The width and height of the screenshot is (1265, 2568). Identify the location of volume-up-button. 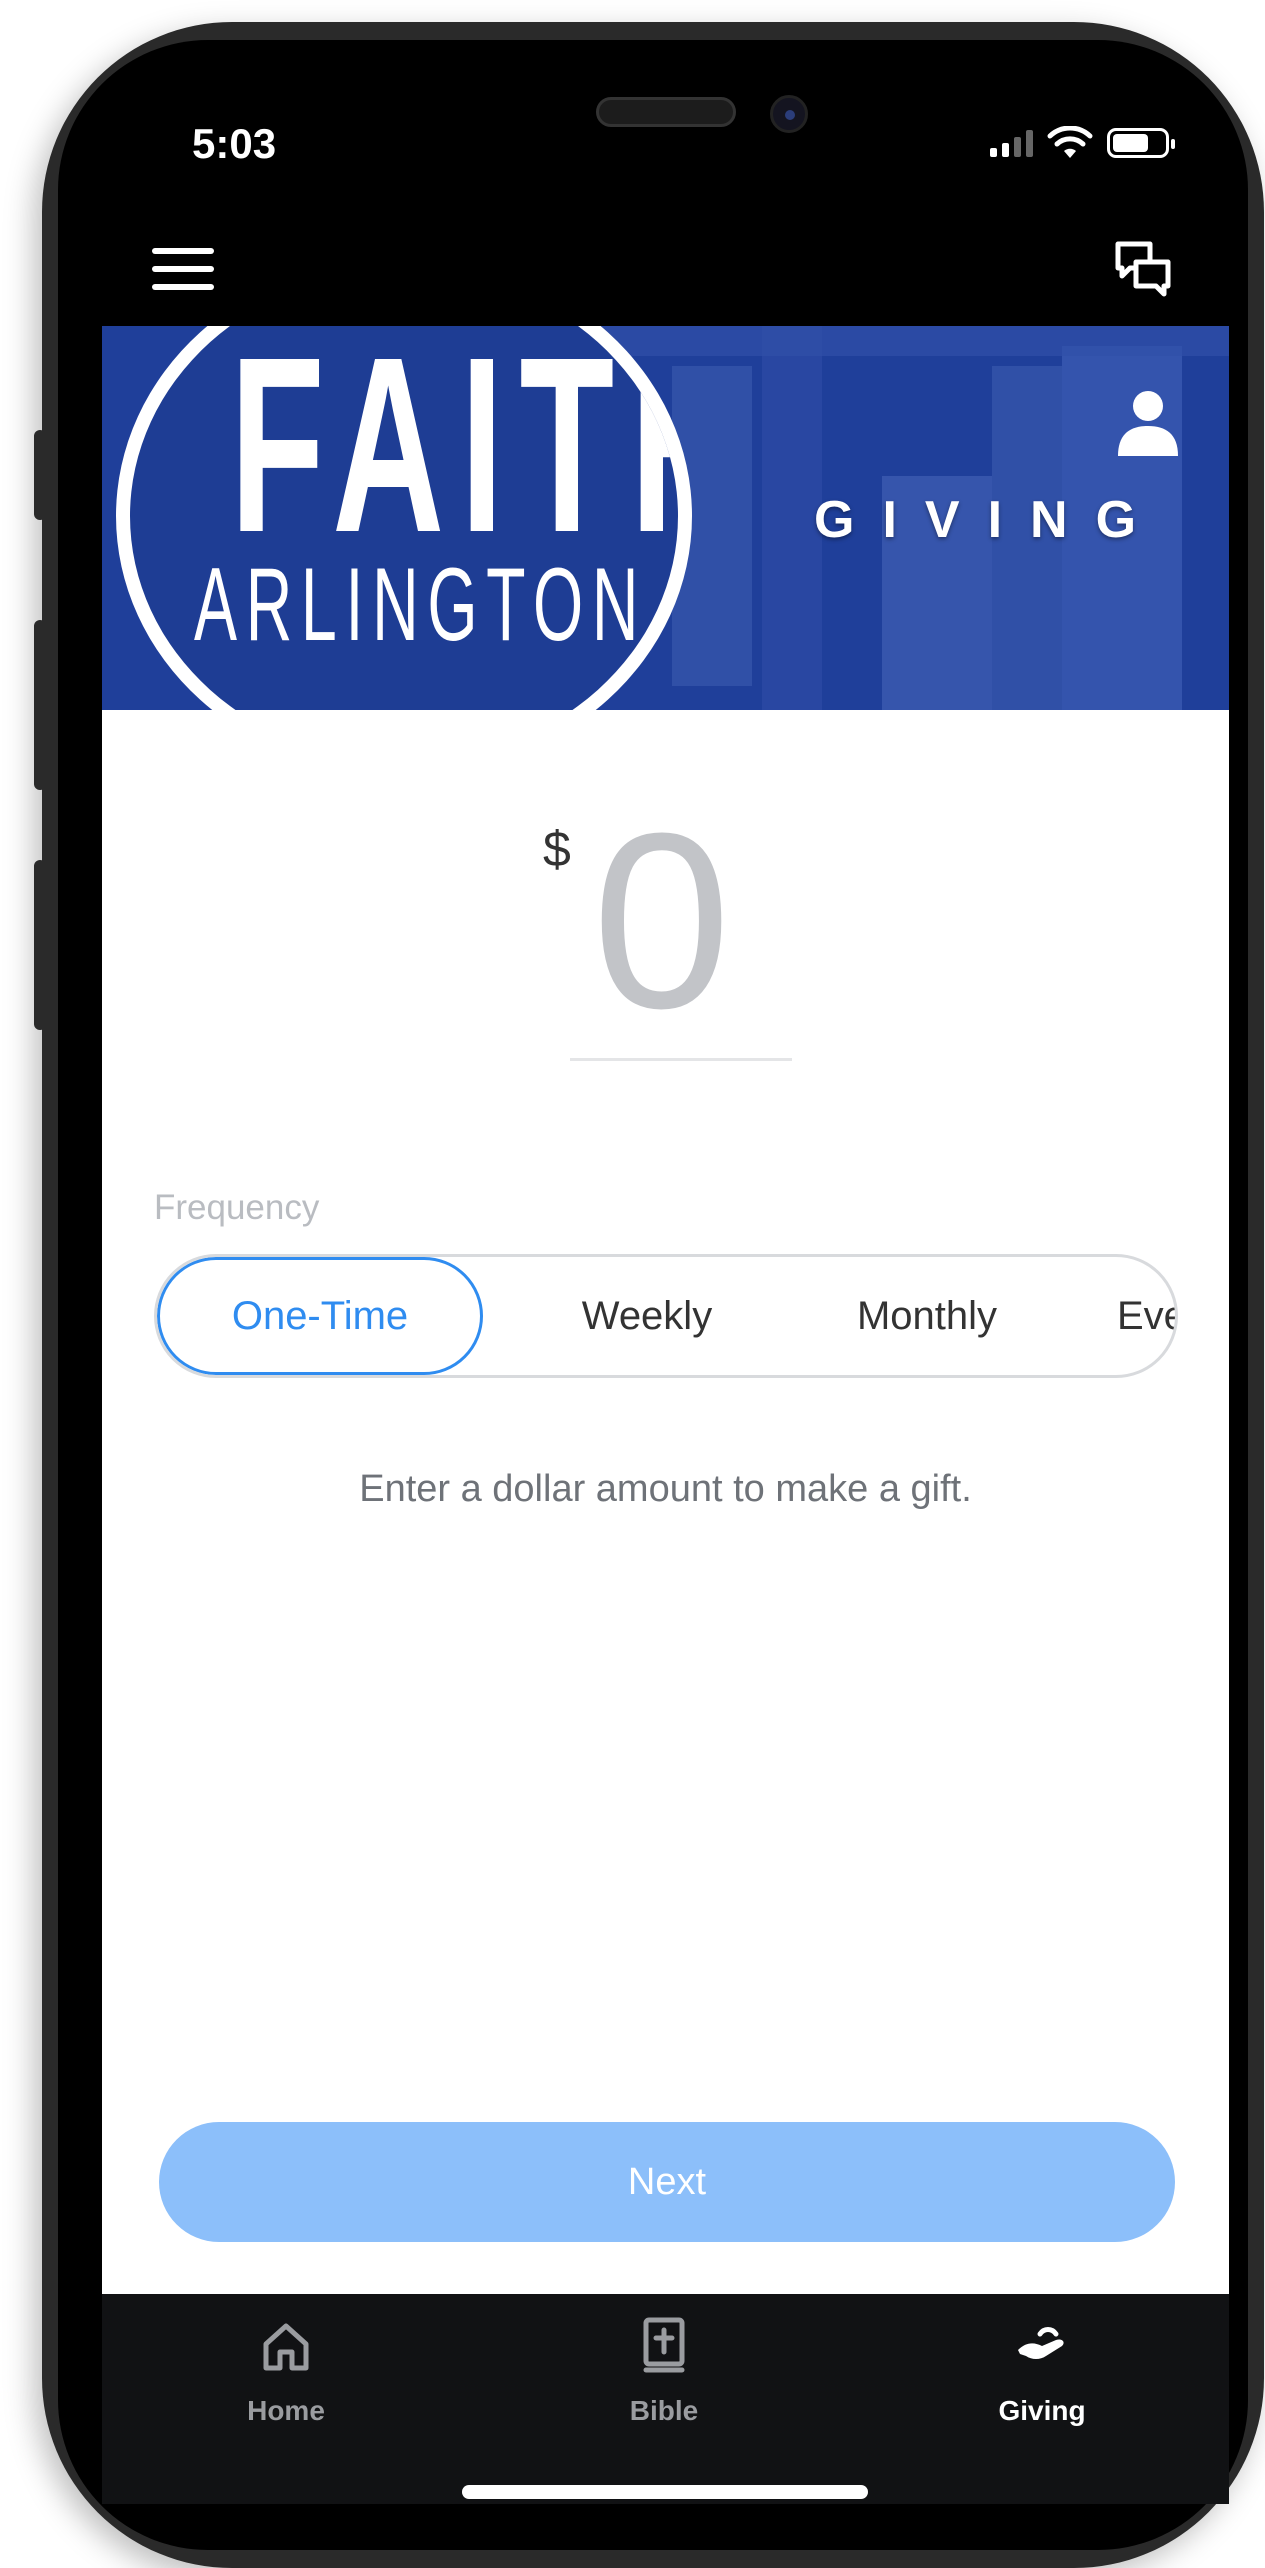
(40, 705).